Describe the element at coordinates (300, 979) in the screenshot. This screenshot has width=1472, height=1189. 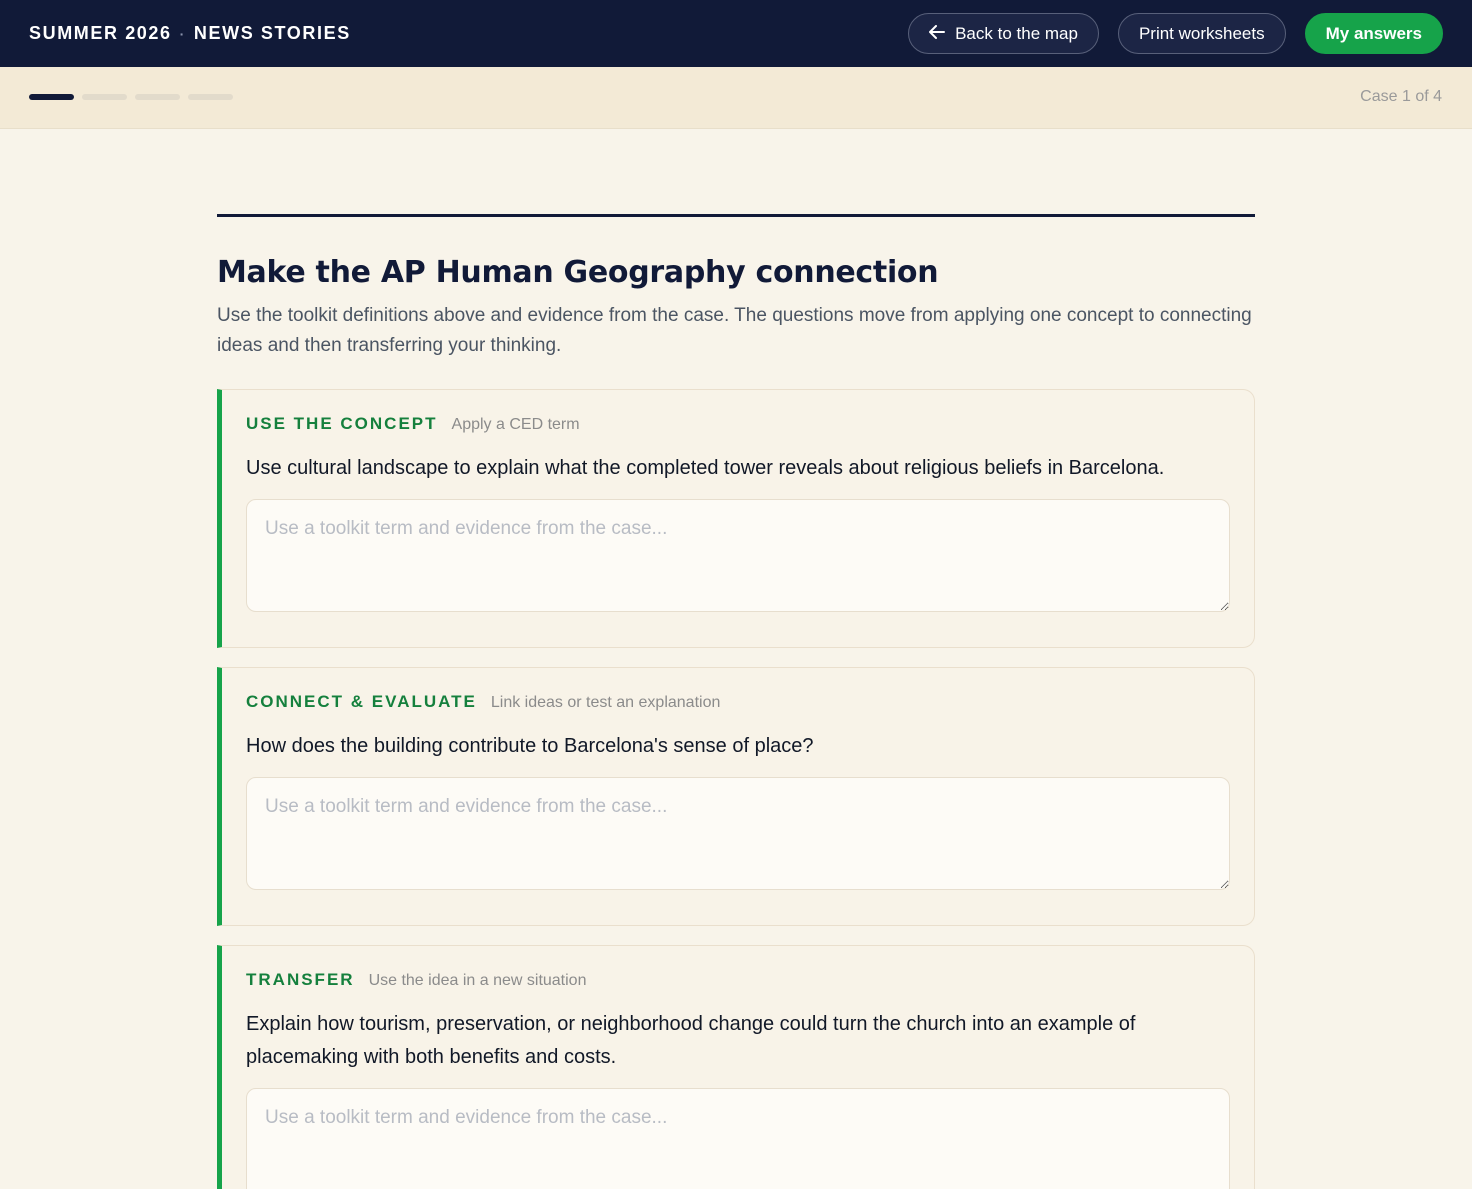
I see `question-kind: TRANSFER` at that location.